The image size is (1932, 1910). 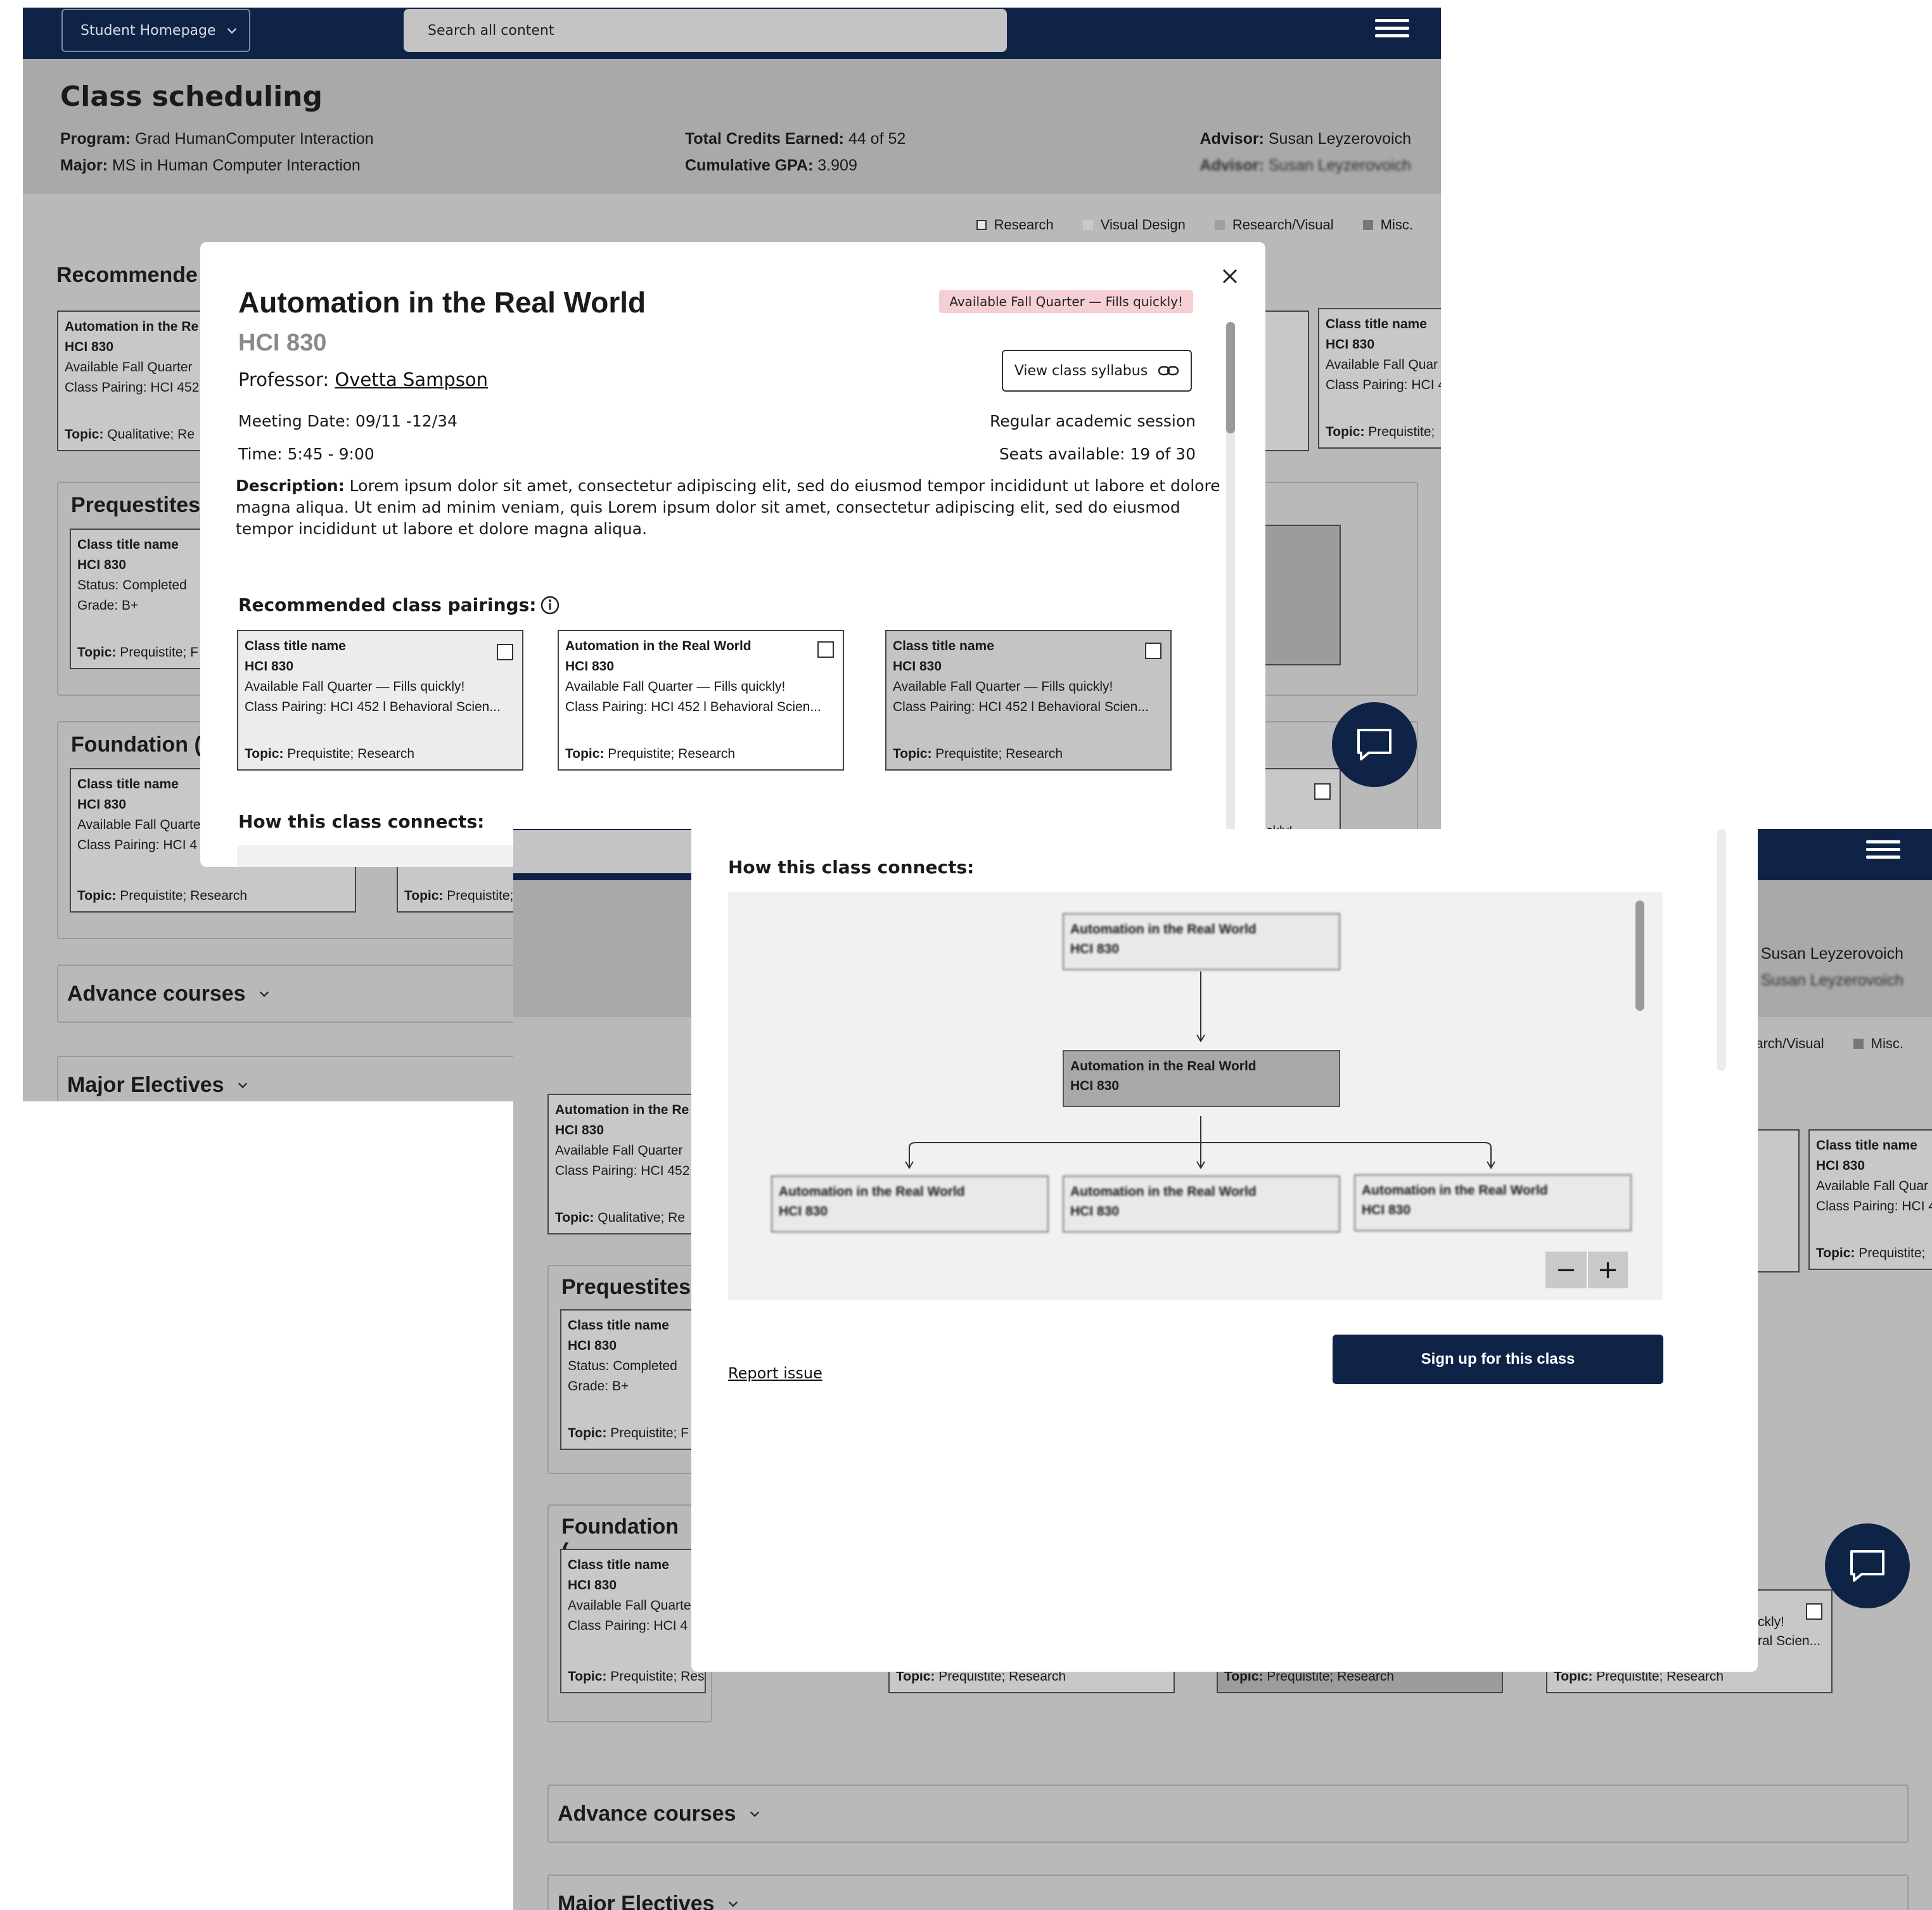 What do you see at coordinates (1066, 301) in the screenshot?
I see `availability-badge: Available Fall Quarter — Fills quickly!` at bounding box center [1066, 301].